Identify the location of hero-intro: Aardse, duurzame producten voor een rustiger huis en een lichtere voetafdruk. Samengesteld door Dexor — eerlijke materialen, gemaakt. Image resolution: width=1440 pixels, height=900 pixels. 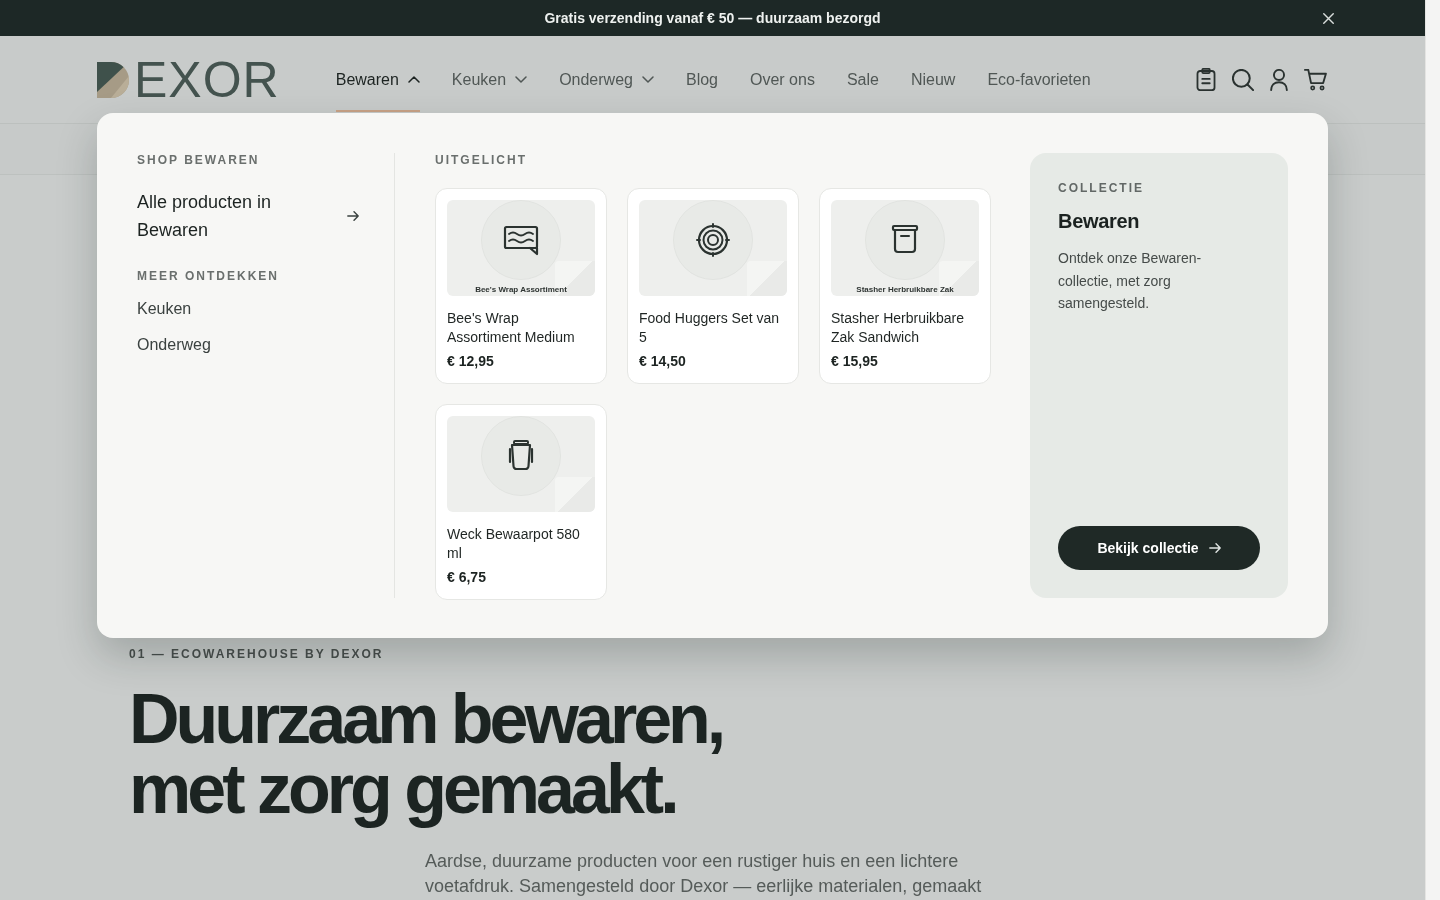
(704, 874).